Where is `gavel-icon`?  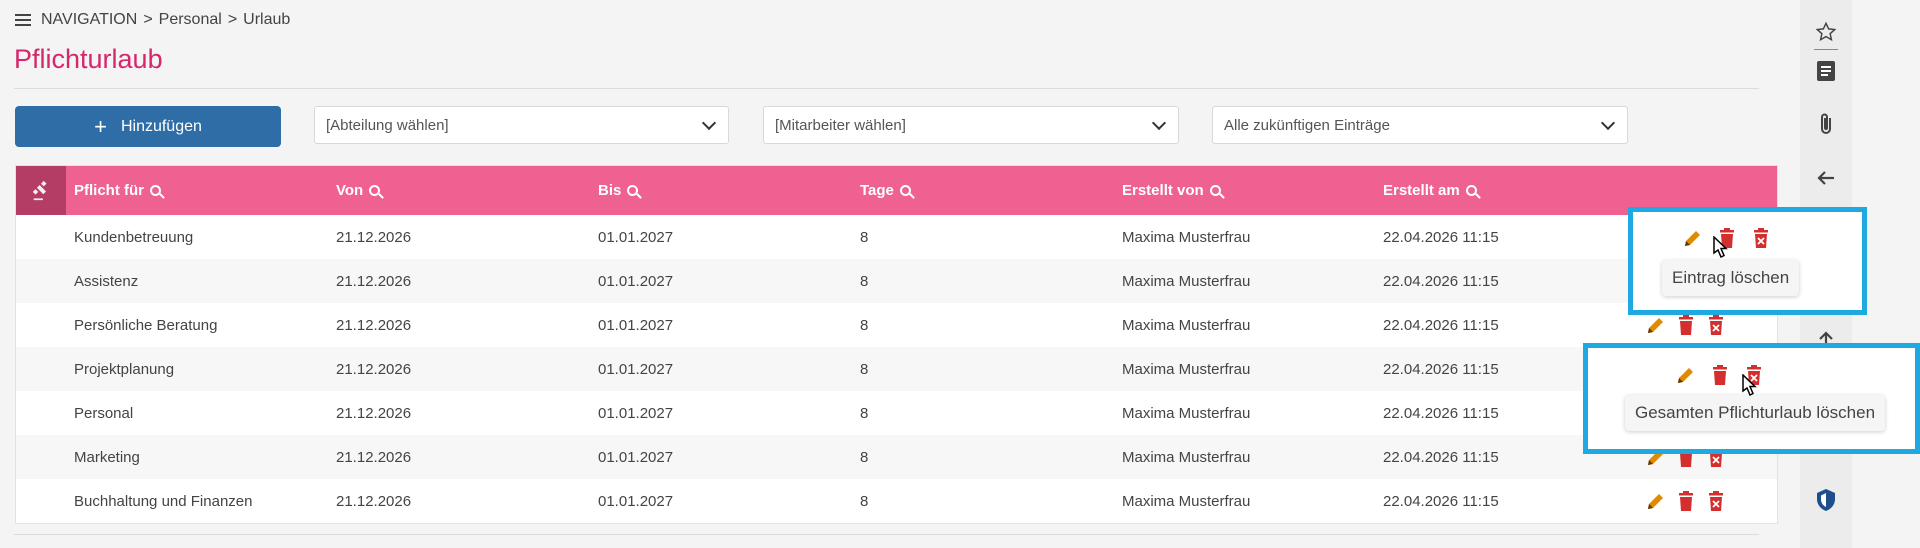 gavel-icon is located at coordinates (41, 190).